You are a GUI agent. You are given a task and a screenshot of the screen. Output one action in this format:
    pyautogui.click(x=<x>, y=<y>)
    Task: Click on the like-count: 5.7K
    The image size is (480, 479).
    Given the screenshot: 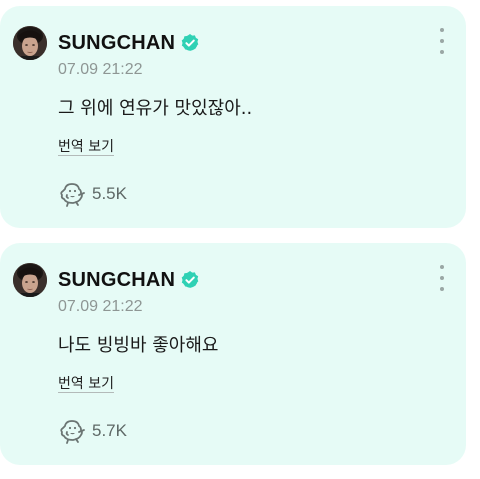 What is the action you would take?
    pyautogui.click(x=109, y=430)
    